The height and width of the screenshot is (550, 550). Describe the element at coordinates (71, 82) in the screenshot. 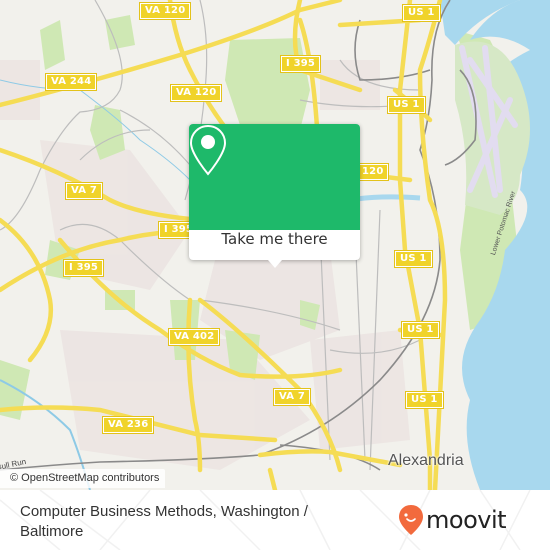

I see `road-shield-va244: VA 244` at that location.